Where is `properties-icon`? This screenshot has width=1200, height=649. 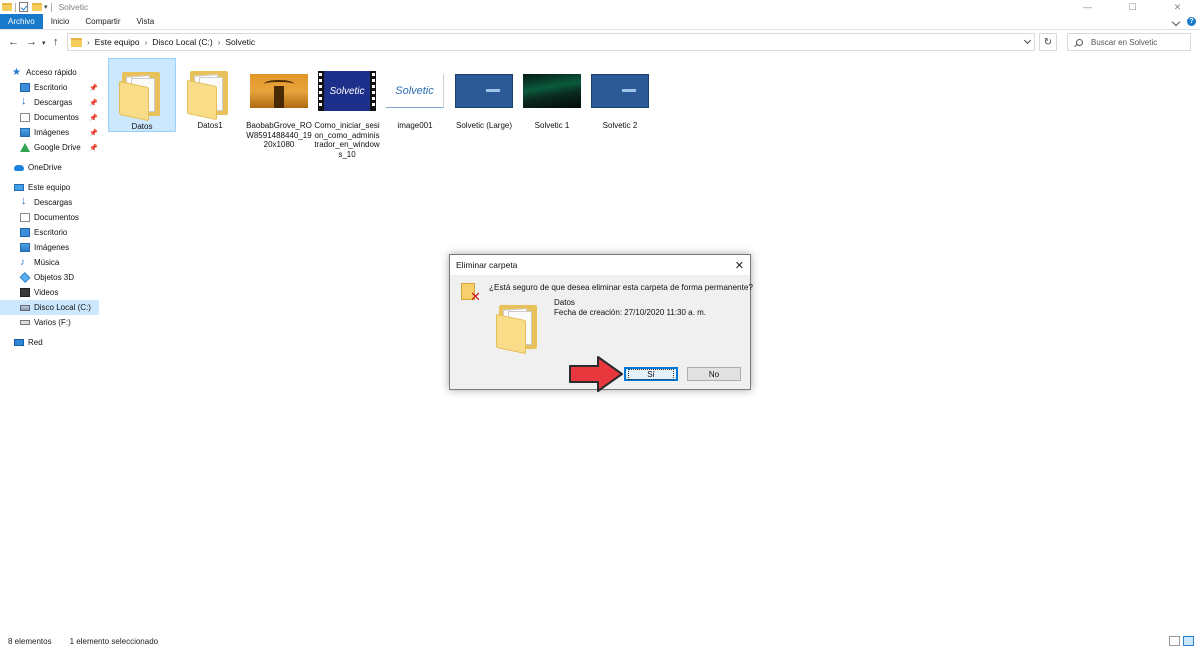 properties-icon is located at coordinates (23, 7).